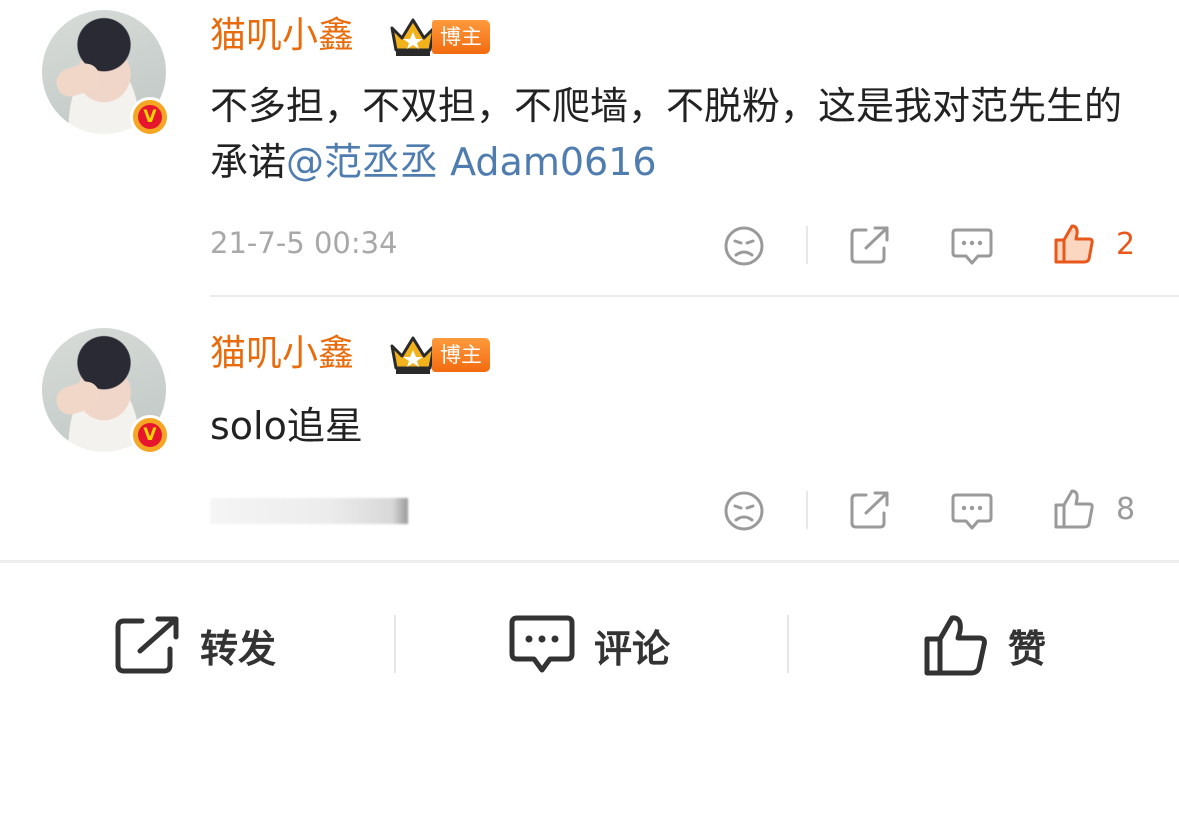  What do you see at coordinates (309, 511) in the screenshot?
I see `timestamp-blurred` at bounding box center [309, 511].